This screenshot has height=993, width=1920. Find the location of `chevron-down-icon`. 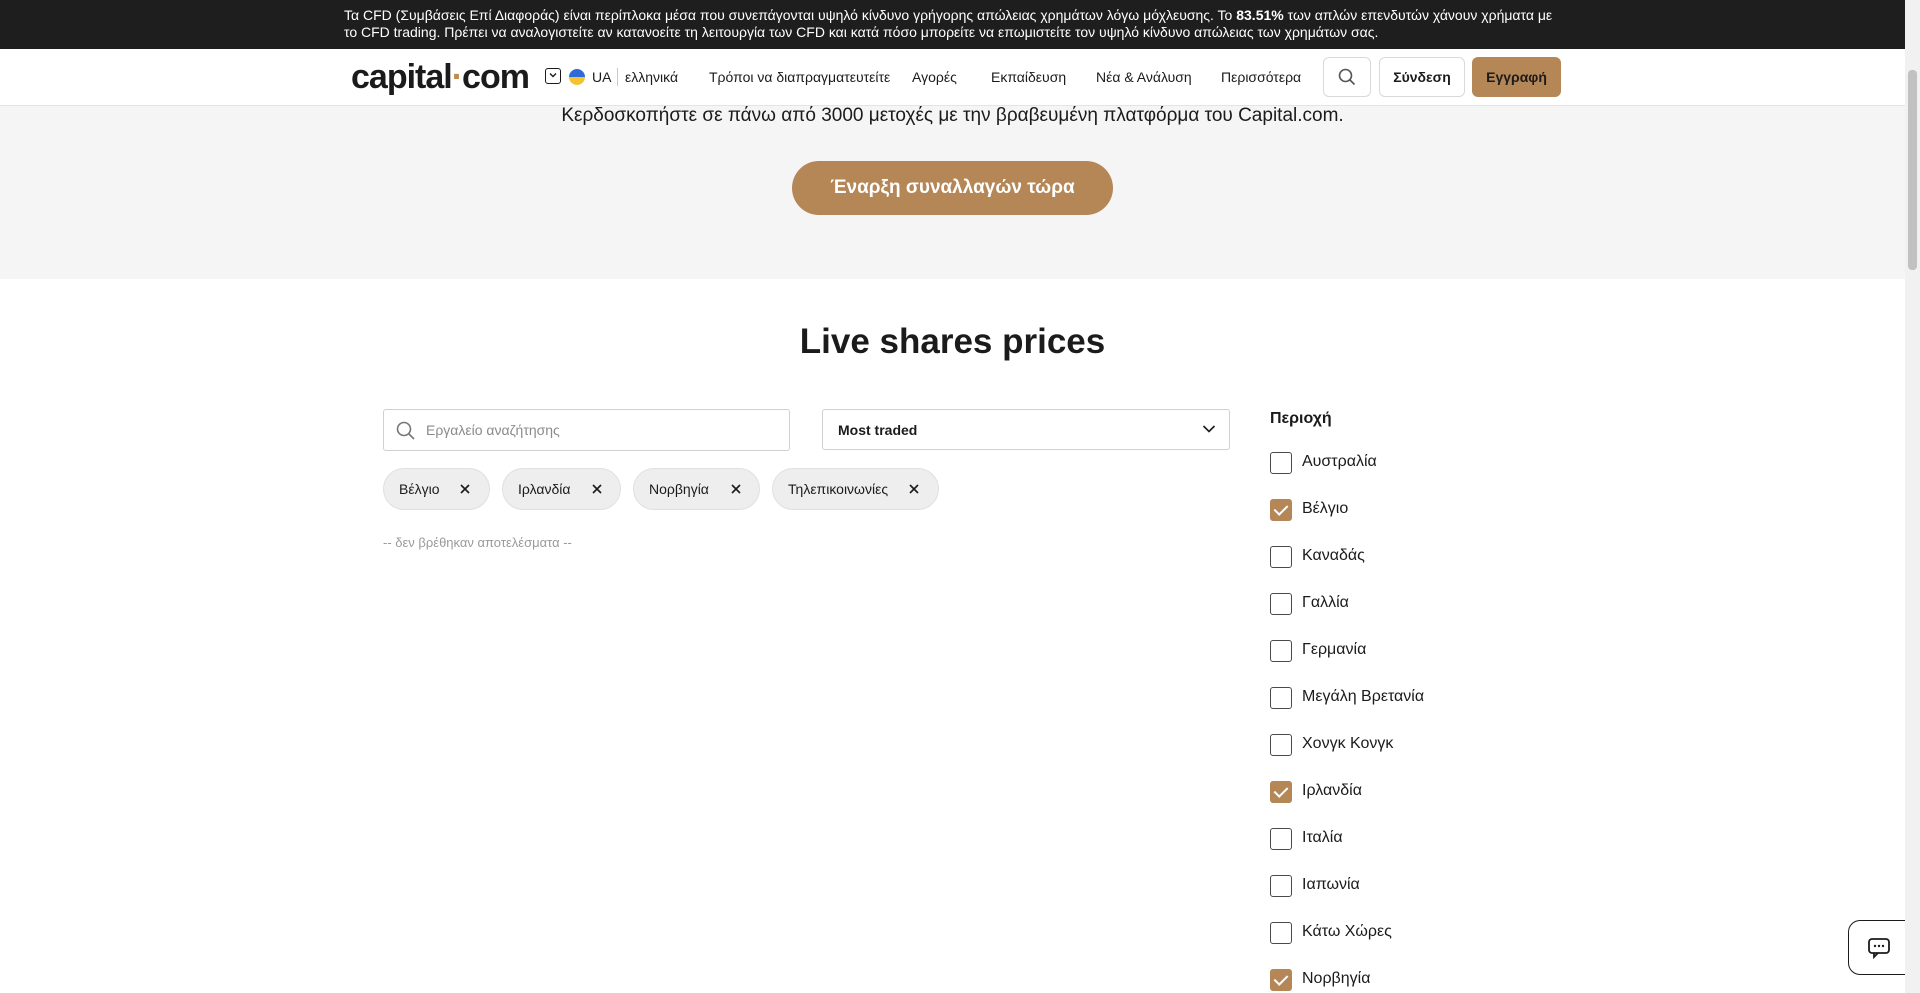

chevron-down-icon is located at coordinates (1209, 429).